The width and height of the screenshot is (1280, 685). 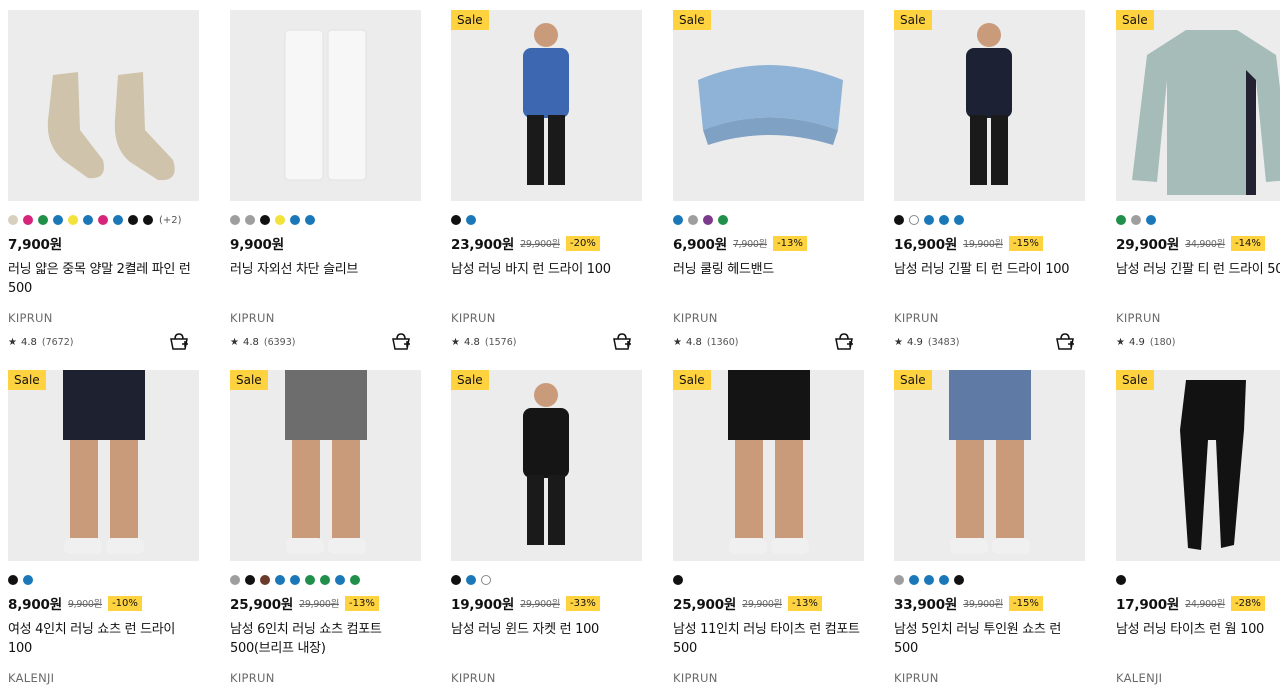 What do you see at coordinates (1198, 269) in the screenshot?
I see `product-name: 남성 러닝 긴팔 티 런 드라이 500` at bounding box center [1198, 269].